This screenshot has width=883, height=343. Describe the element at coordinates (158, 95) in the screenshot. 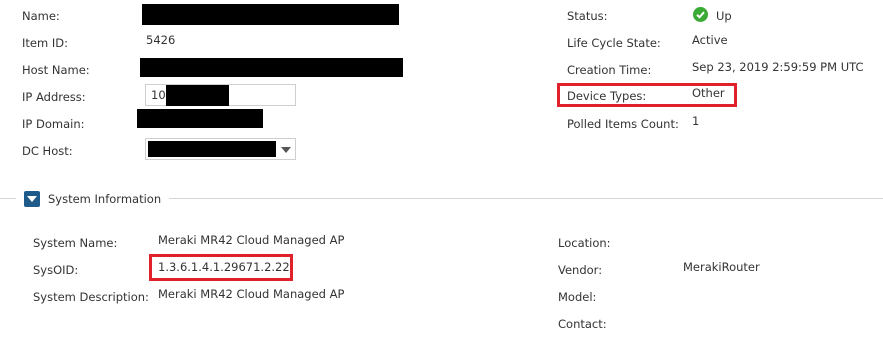

I see `ip-address-value: 10` at that location.